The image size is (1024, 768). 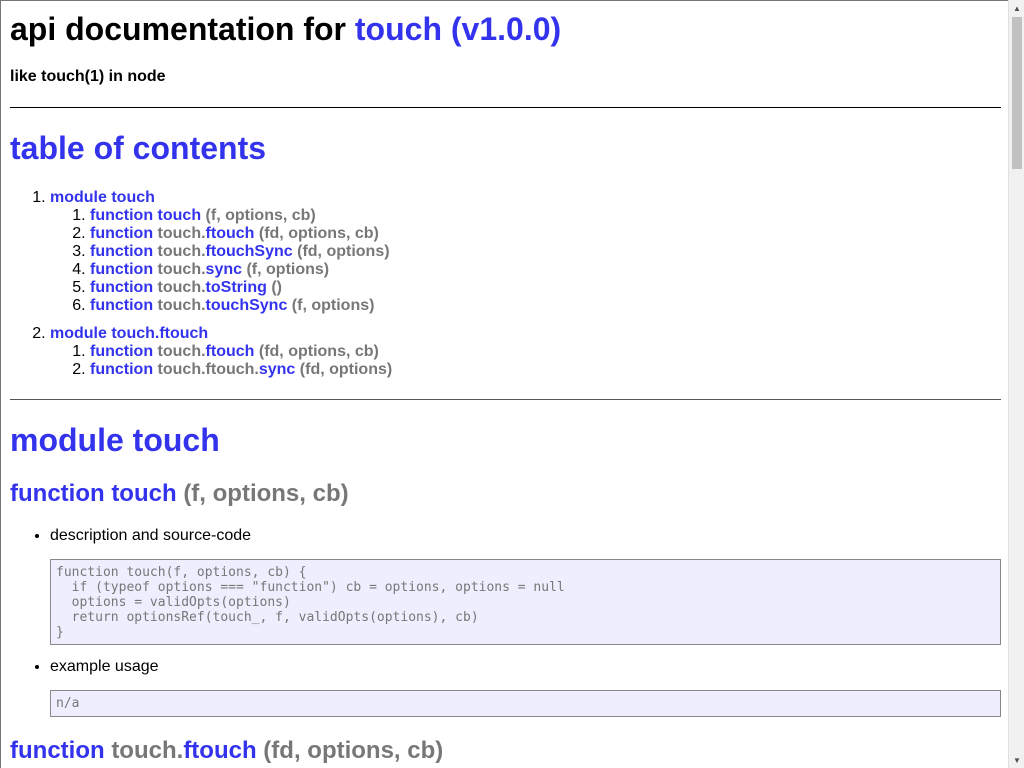 I want to click on package-description: like touch(1) in node, so click(x=88, y=76).